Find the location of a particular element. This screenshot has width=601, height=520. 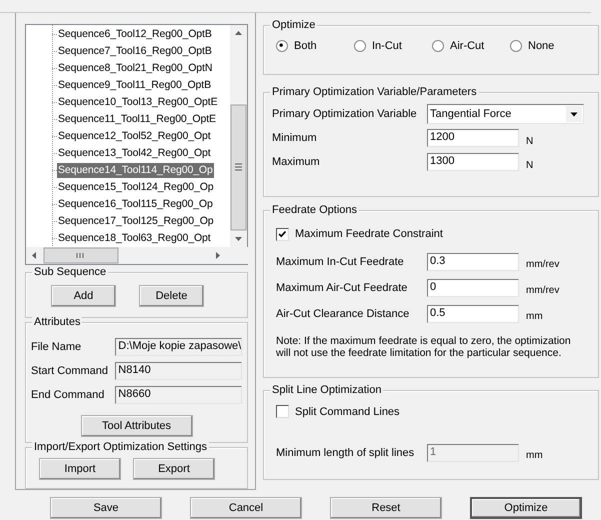

field-label: Maximum Air-Cut Feedrate is located at coordinates (342, 288).